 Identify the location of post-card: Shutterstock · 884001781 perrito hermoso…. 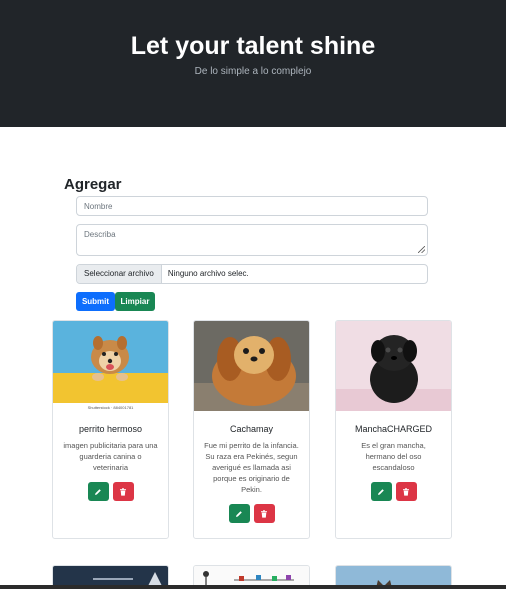
(110, 429).